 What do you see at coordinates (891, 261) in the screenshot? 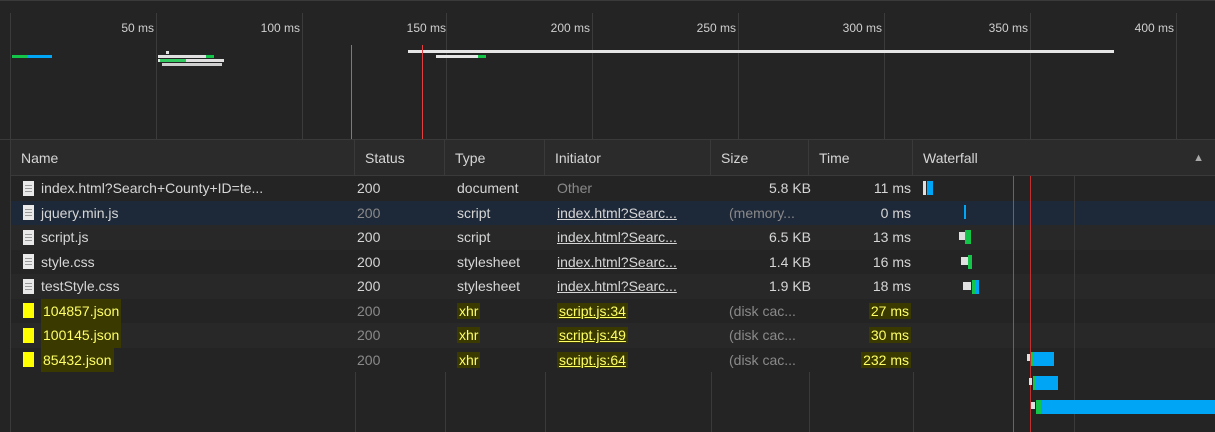
I see `request-time: 16 ms` at bounding box center [891, 261].